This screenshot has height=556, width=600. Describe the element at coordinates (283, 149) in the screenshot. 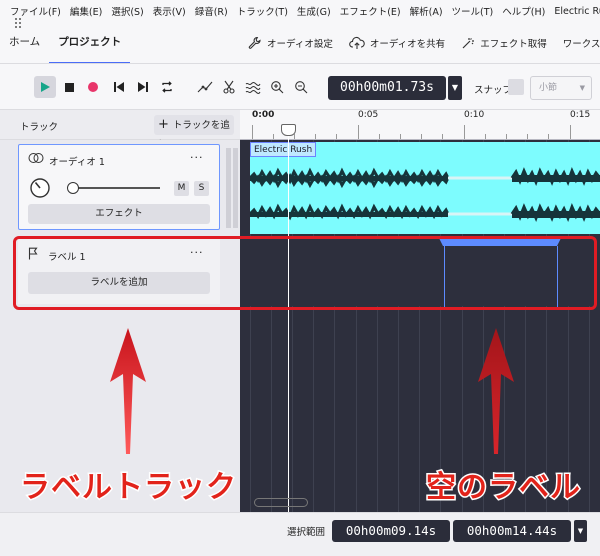

I see `audio-clip-name: Electric Rush` at that location.